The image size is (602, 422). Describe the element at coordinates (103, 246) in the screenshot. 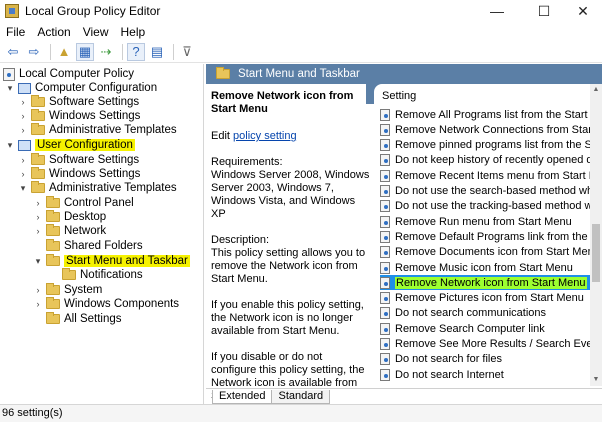

I see `tree-label: Shared Folders` at that location.